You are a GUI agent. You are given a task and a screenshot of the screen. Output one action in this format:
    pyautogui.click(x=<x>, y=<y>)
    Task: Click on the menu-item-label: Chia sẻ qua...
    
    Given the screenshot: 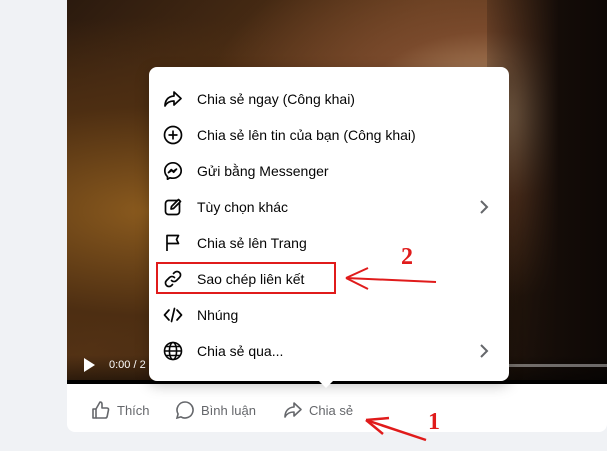 What is the action you would take?
    pyautogui.click(x=240, y=351)
    